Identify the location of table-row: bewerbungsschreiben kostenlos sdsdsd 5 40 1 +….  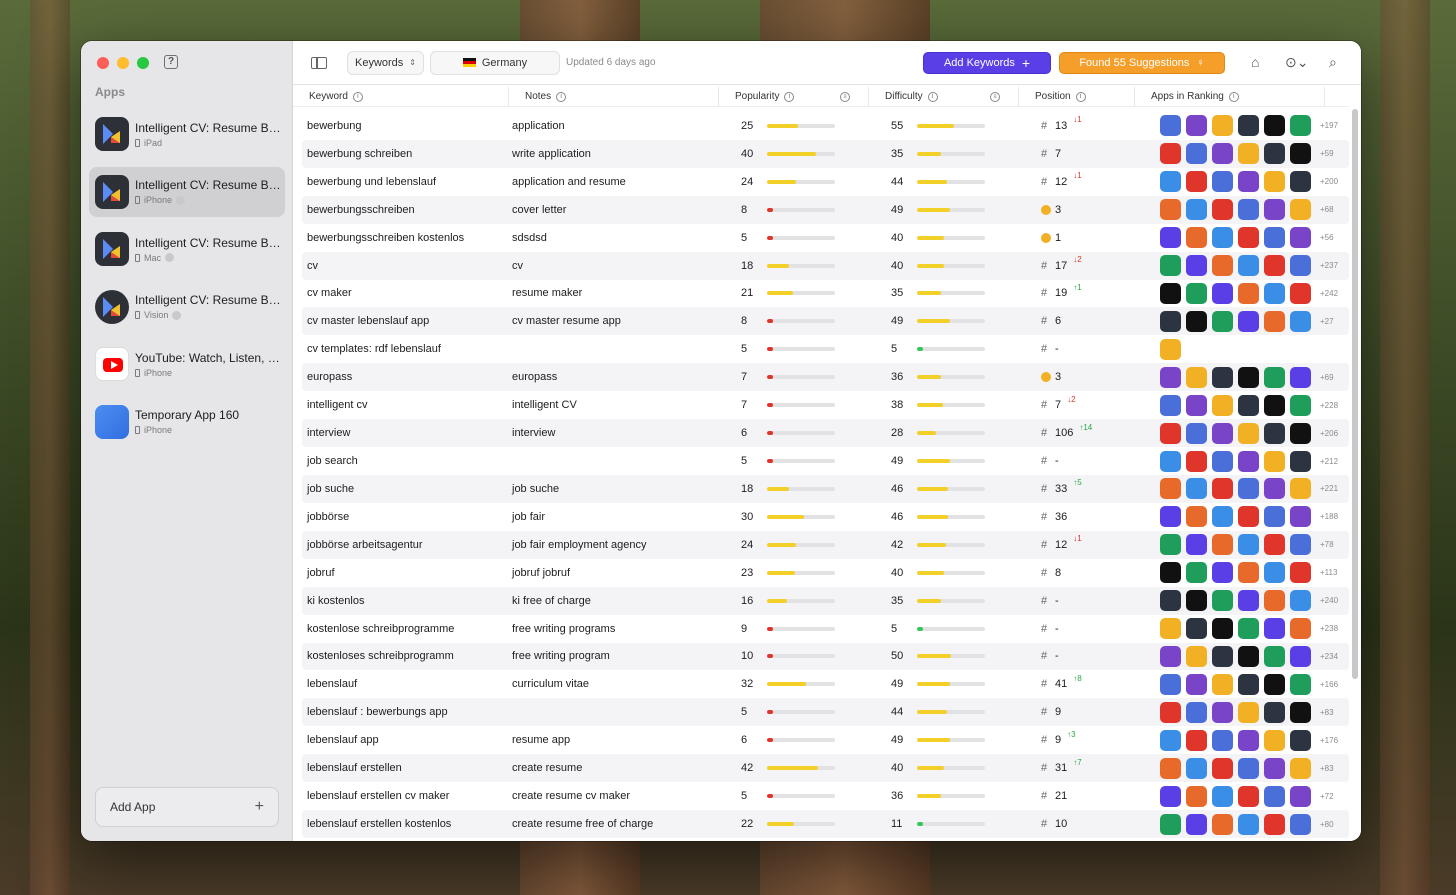
(825, 238).